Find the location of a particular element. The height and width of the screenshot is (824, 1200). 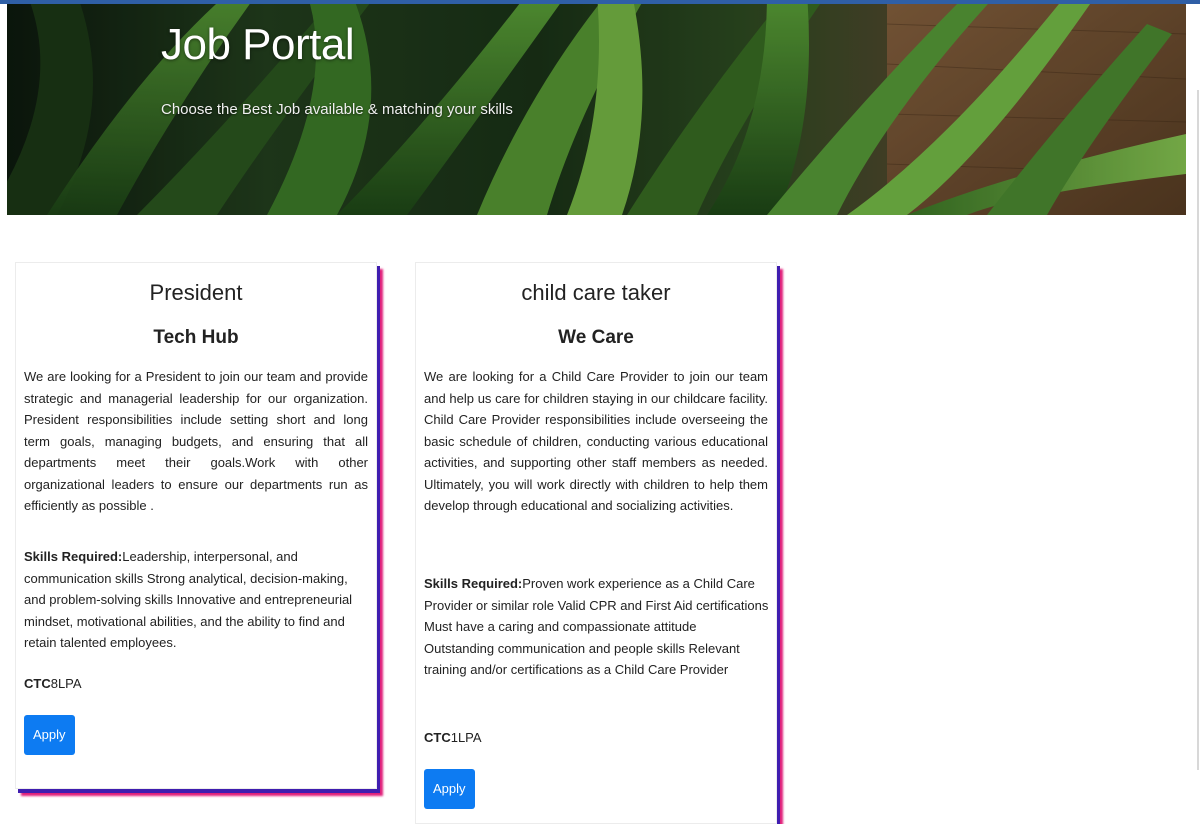

company-name: Tech Hub is located at coordinates (196, 337).